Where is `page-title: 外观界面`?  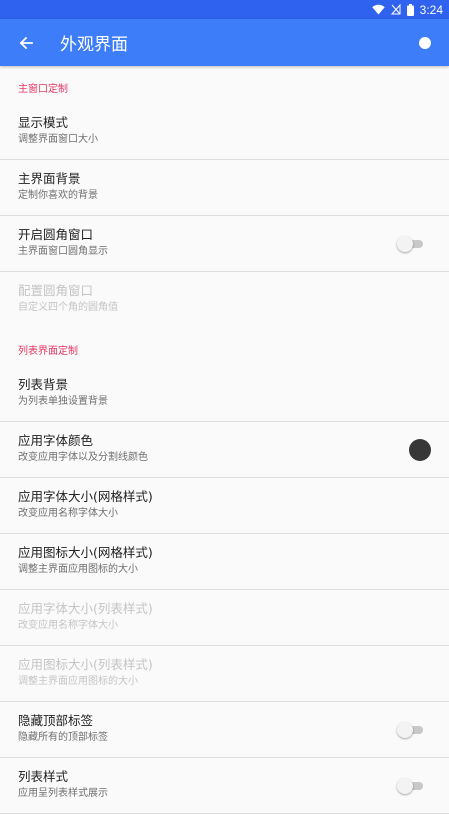
page-title: 外观界面 is located at coordinates (94, 45).